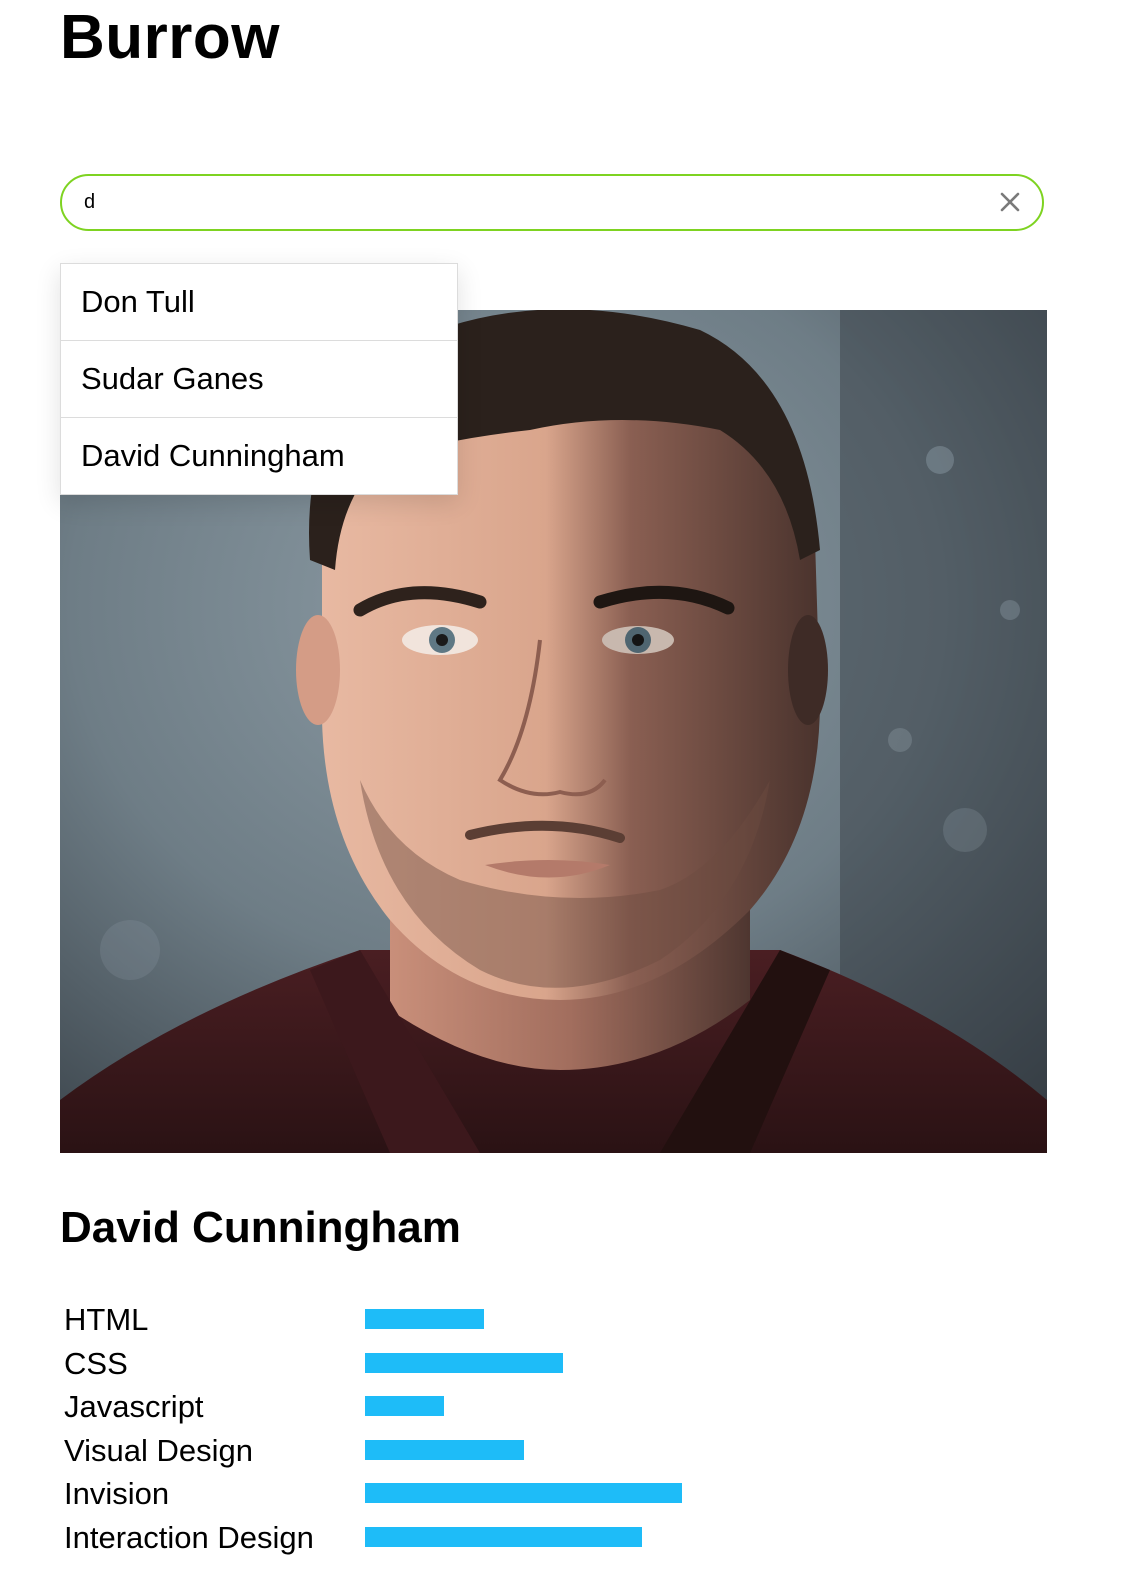  What do you see at coordinates (134, 1406) in the screenshot?
I see `skill-label: Javascript` at bounding box center [134, 1406].